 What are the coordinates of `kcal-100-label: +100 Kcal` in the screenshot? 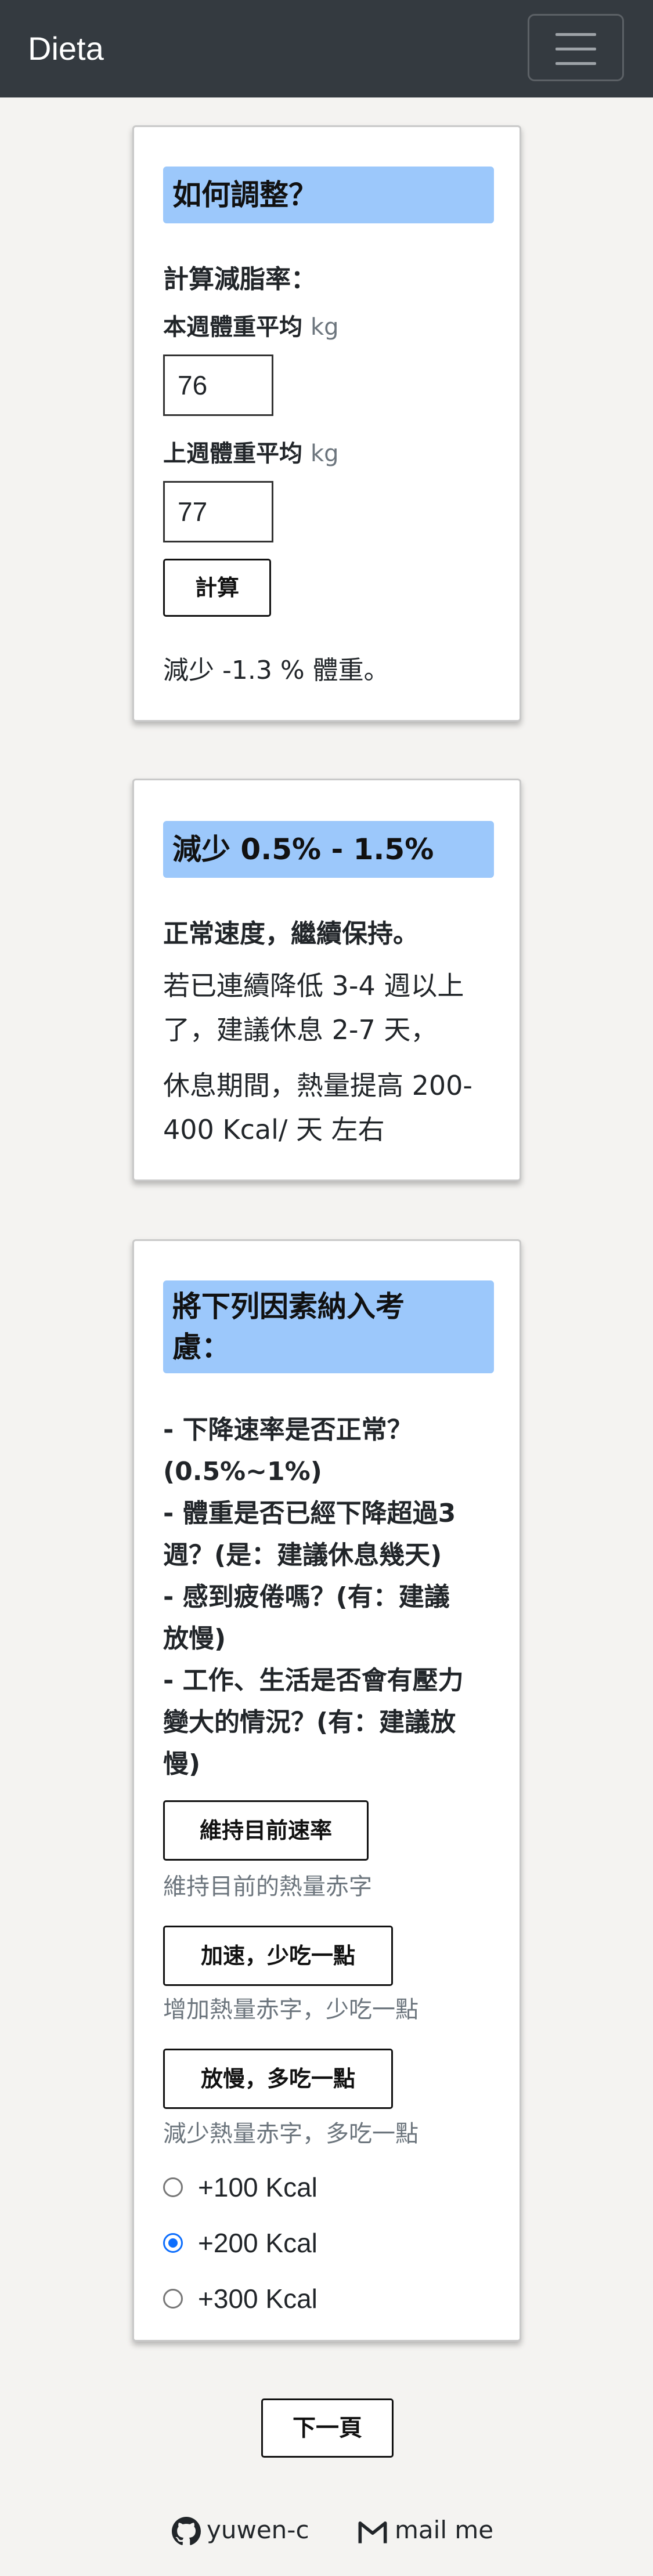 It's located at (258, 2187).